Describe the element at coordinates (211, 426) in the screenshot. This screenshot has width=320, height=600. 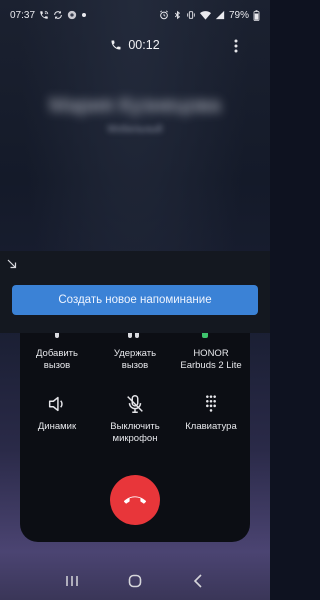
I see `keypad-label: Клавиатура` at that location.